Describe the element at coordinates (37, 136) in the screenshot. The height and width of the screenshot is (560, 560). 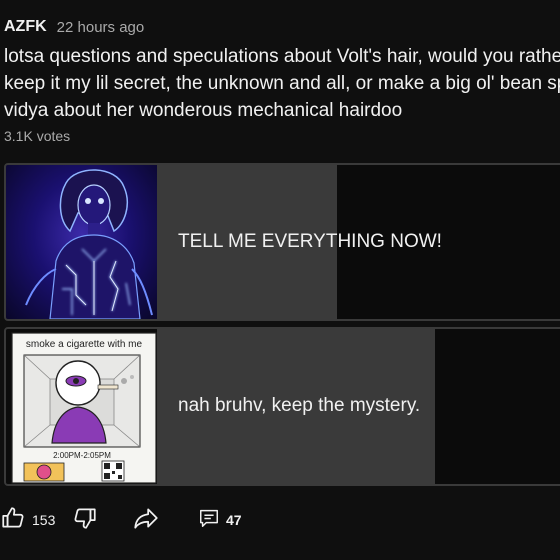
I see `vote-count: 3.1K votes` at that location.